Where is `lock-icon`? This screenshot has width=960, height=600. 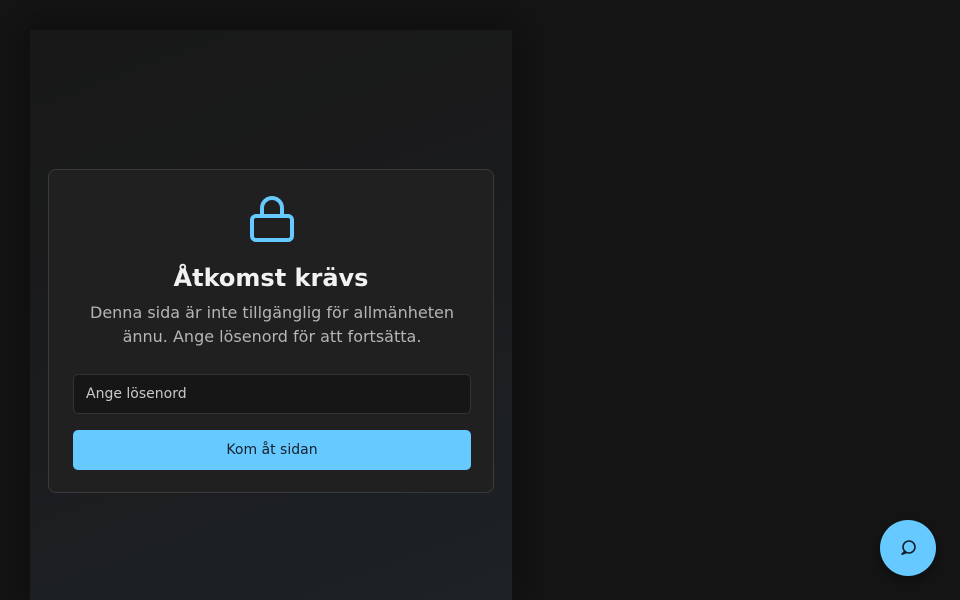
lock-icon is located at coordinates (272, 219).